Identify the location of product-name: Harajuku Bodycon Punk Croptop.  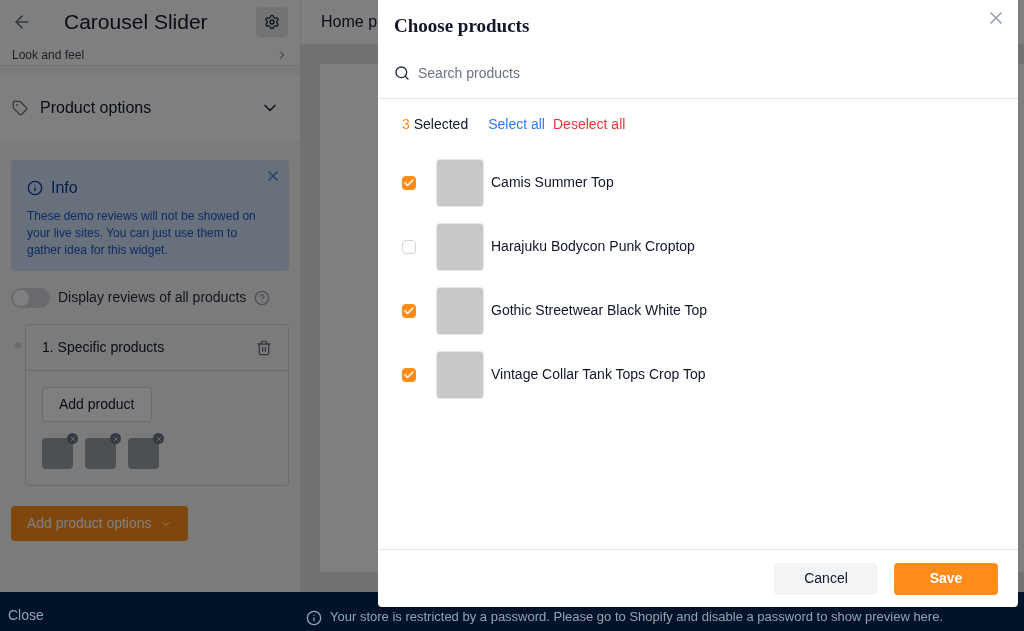
(593, 246).